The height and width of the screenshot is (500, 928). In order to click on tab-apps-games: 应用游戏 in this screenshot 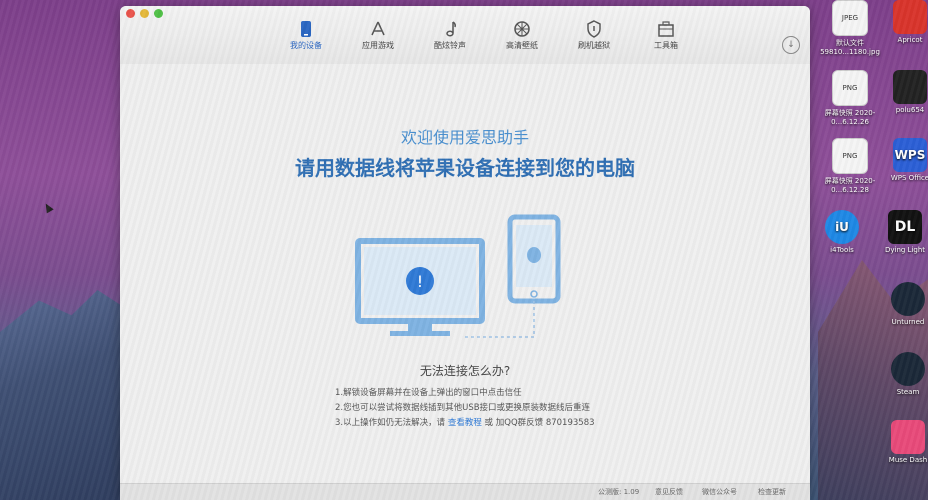, I will do `click(378, 34)`.